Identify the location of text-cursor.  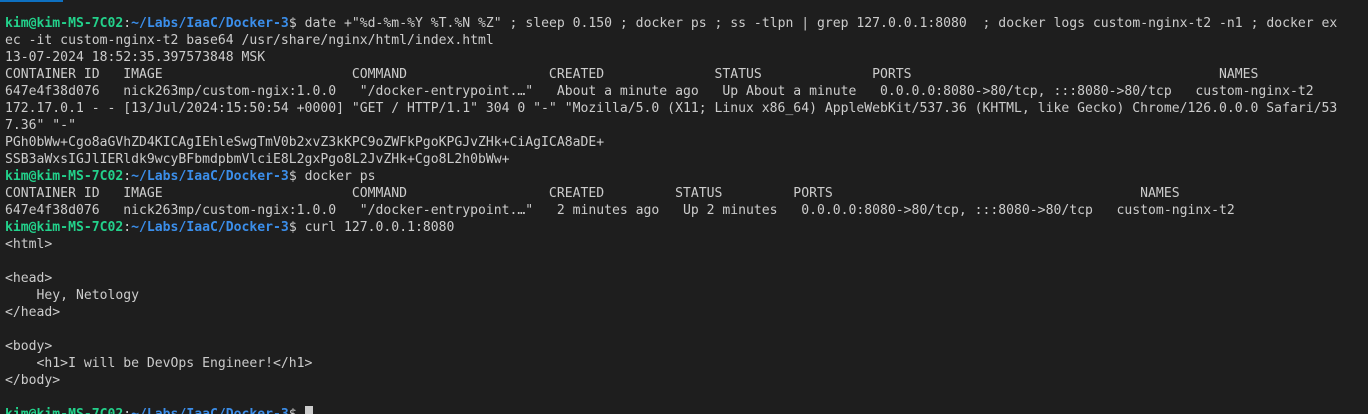
(308, 410).